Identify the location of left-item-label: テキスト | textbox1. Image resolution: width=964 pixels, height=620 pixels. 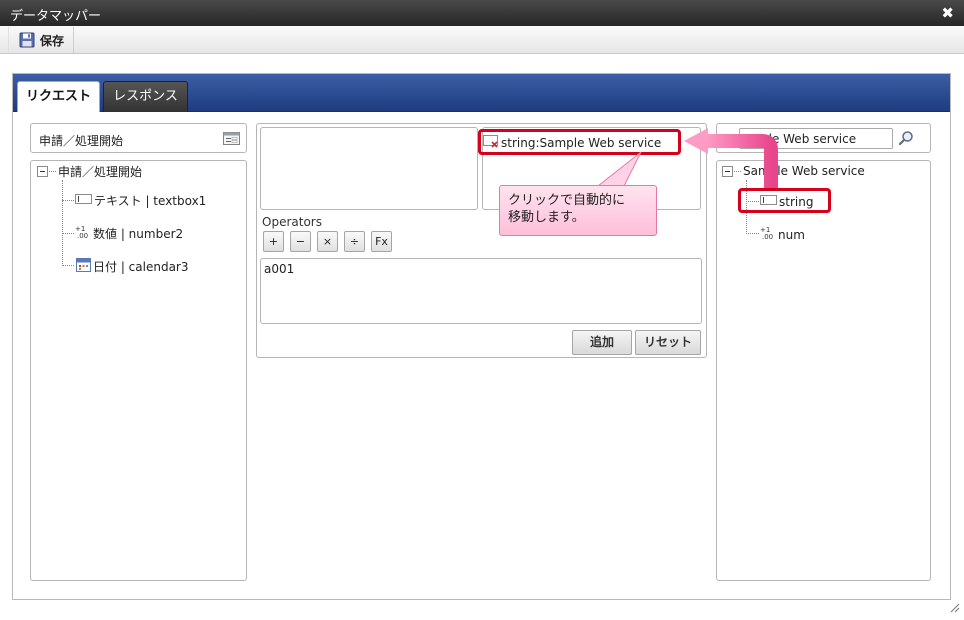
(150, 201).